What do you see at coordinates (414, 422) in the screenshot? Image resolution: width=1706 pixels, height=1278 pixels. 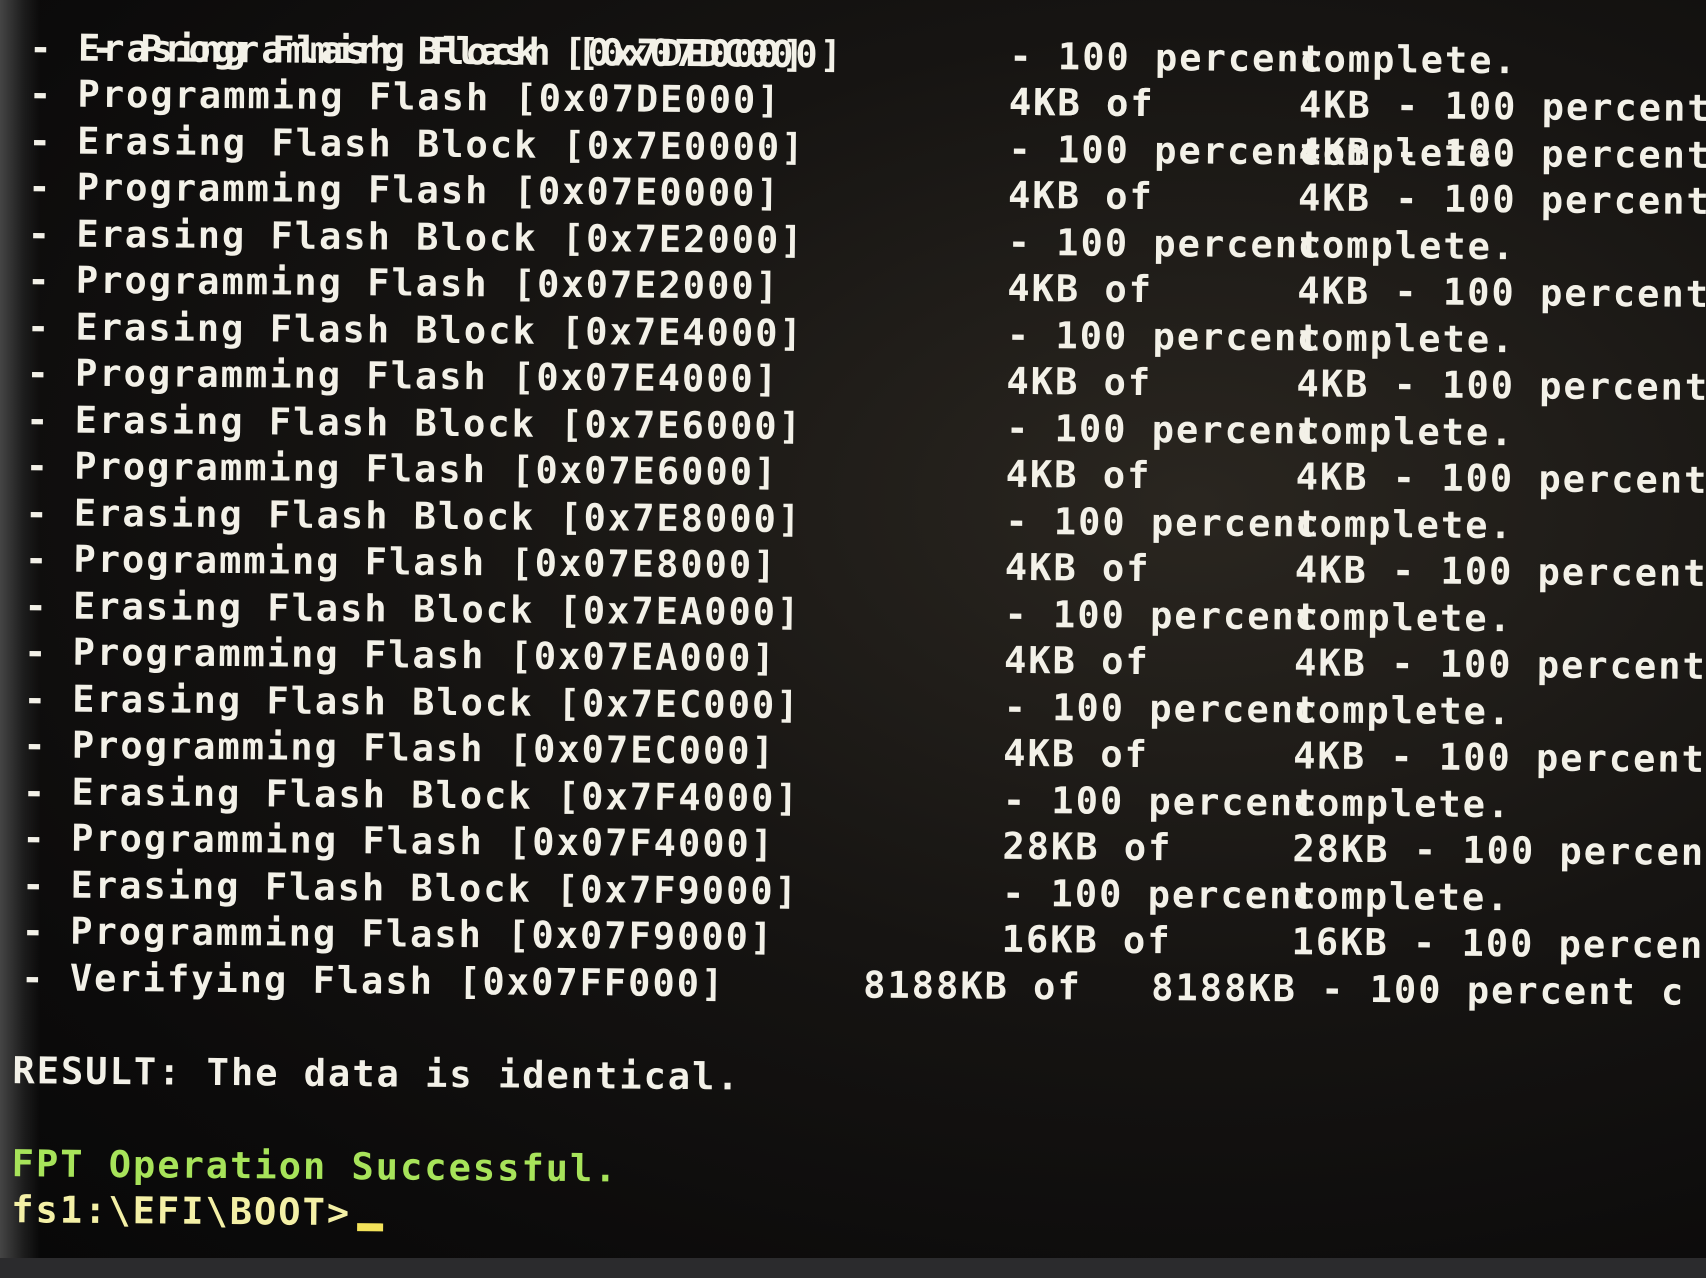 I see `line-operation: - Erasing Flash Block [0x7E6000]` at bounding box center [414, 422].